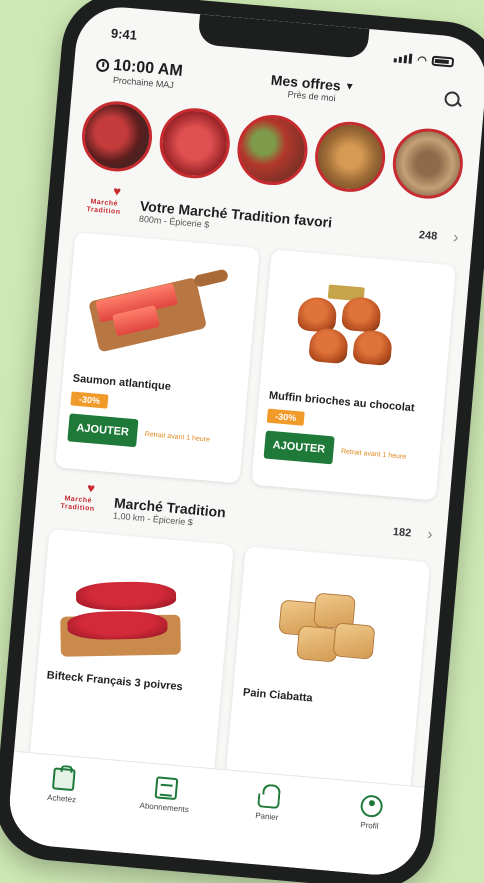  I want to click on tab-profile: Profil, so click(370, 812).